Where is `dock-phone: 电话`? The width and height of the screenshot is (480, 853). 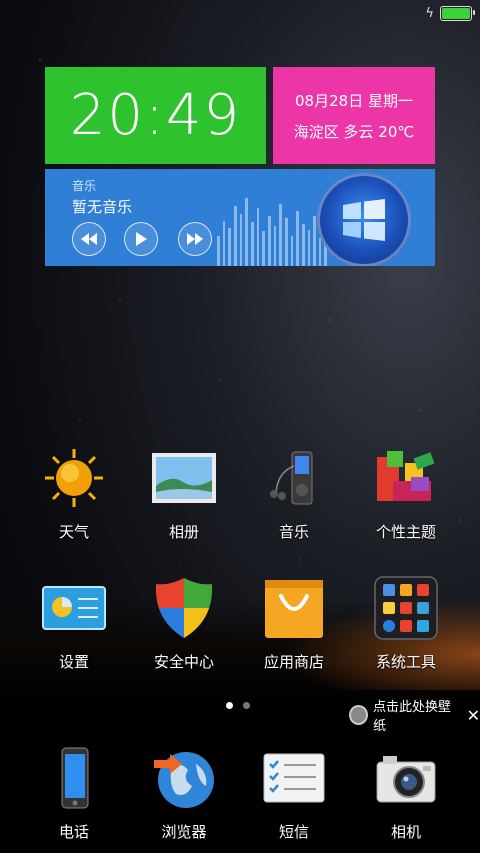 dock-phone: 电话 is located at coordinates (74, 793).